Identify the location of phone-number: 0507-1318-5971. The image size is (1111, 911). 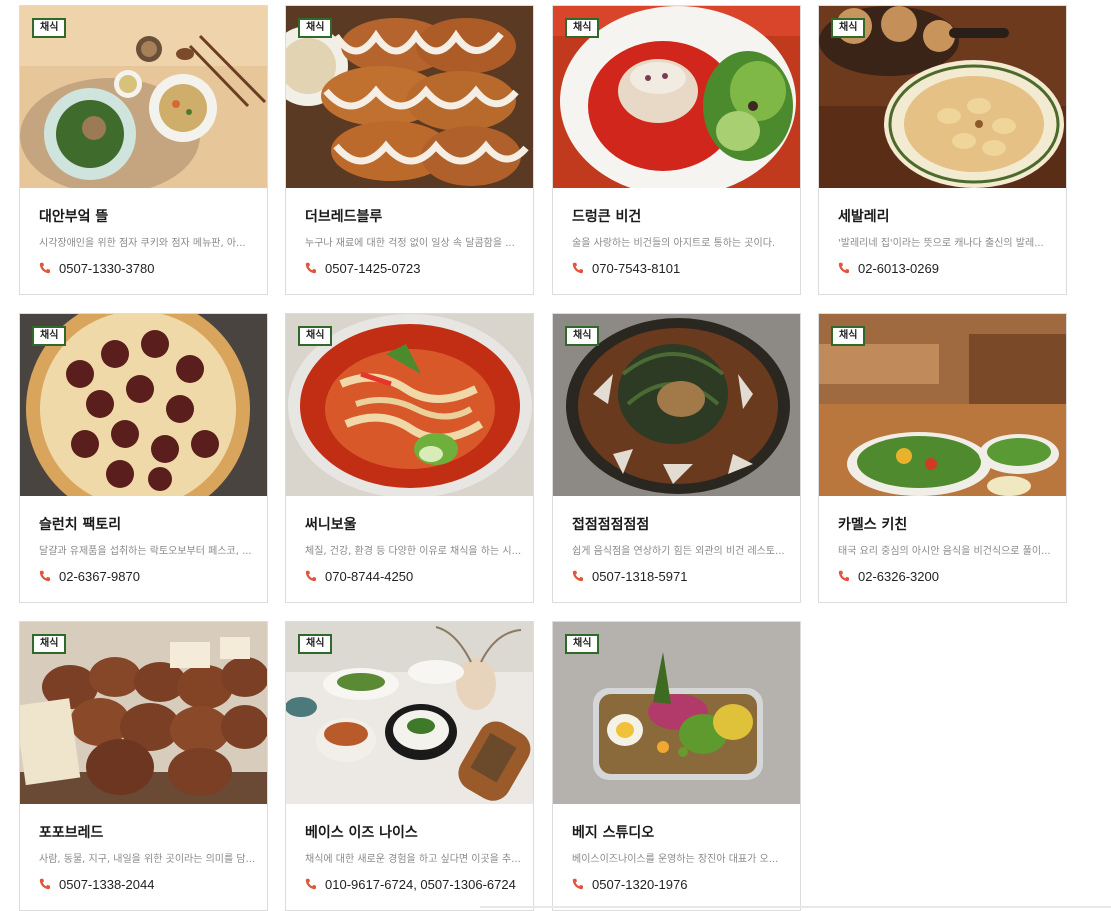
(639, 576).